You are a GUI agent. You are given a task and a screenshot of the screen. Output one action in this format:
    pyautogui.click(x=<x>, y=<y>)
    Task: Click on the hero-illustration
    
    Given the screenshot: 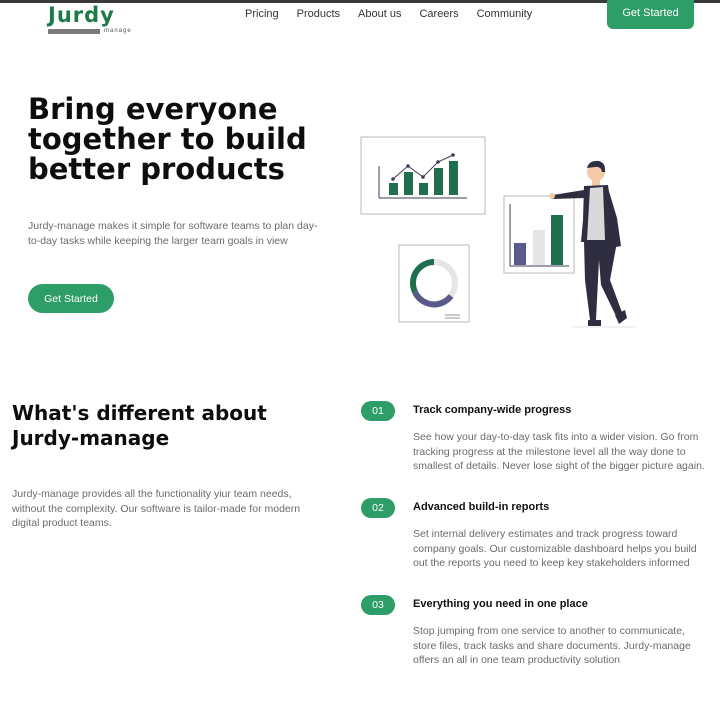 What is the action you would take?
    pyautogui.click(x=500, y=232)
    